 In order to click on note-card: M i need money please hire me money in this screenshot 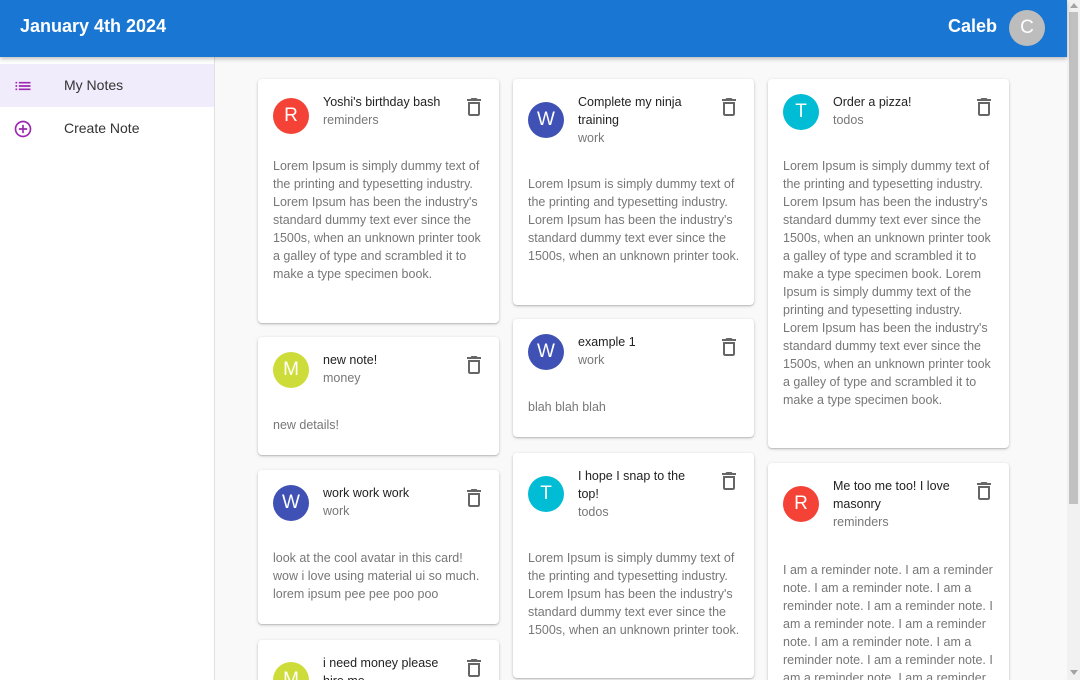, I will do `click(378, 660)`.